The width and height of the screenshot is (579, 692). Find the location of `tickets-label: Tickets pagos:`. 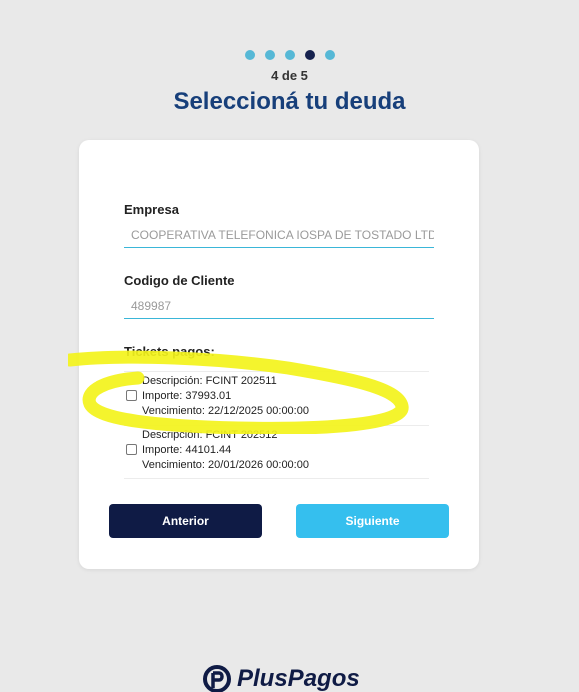

tickets-label: Tickets pagos: is located at coordinates (169, 351).